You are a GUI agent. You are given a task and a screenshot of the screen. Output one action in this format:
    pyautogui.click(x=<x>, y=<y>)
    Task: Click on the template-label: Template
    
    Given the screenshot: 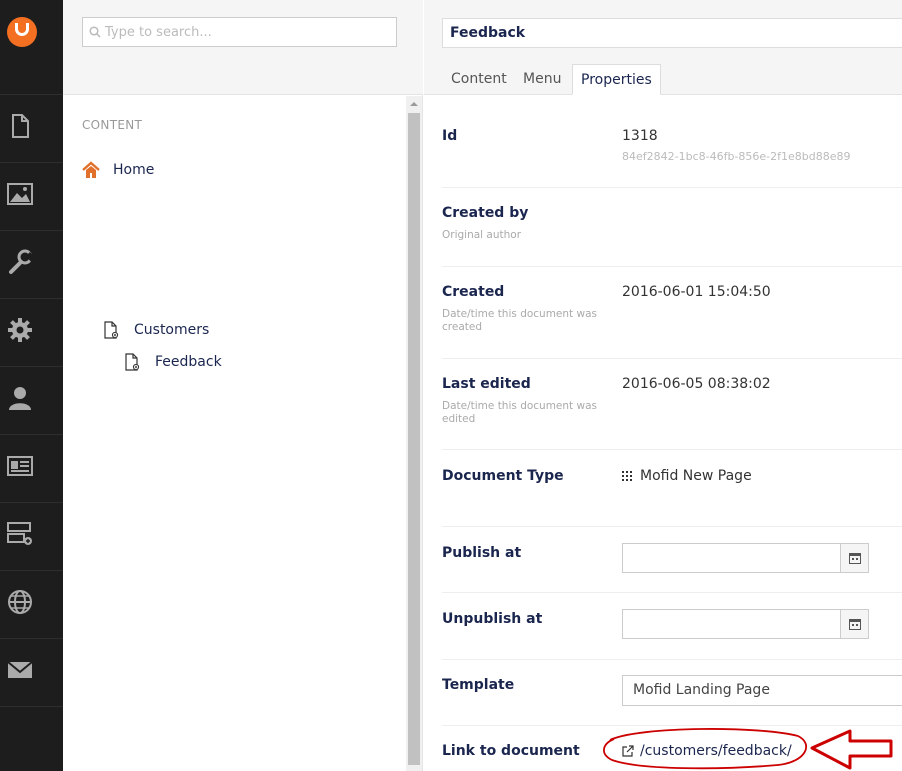 What is the action you would take?
    pyautogui.click(x=478, y=685)
    